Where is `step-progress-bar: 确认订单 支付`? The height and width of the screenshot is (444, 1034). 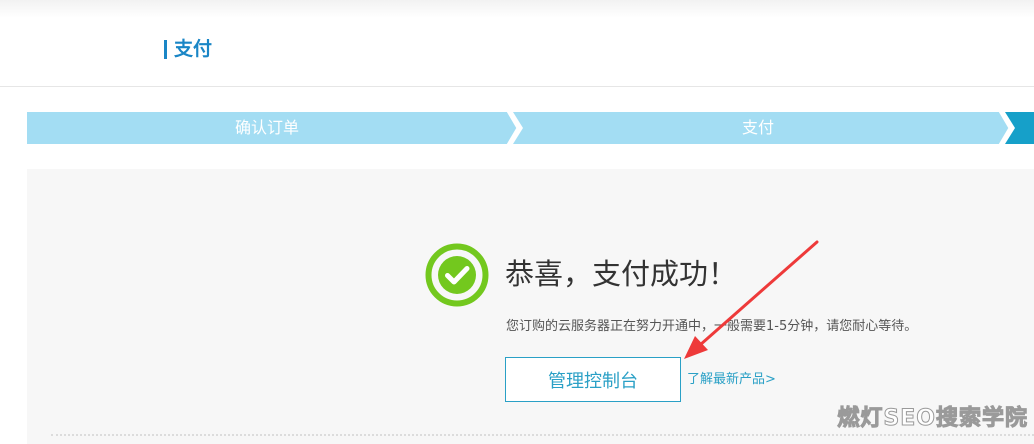 step-progress-bar: 确认订单 支付 is located at coordinates (530, 128).